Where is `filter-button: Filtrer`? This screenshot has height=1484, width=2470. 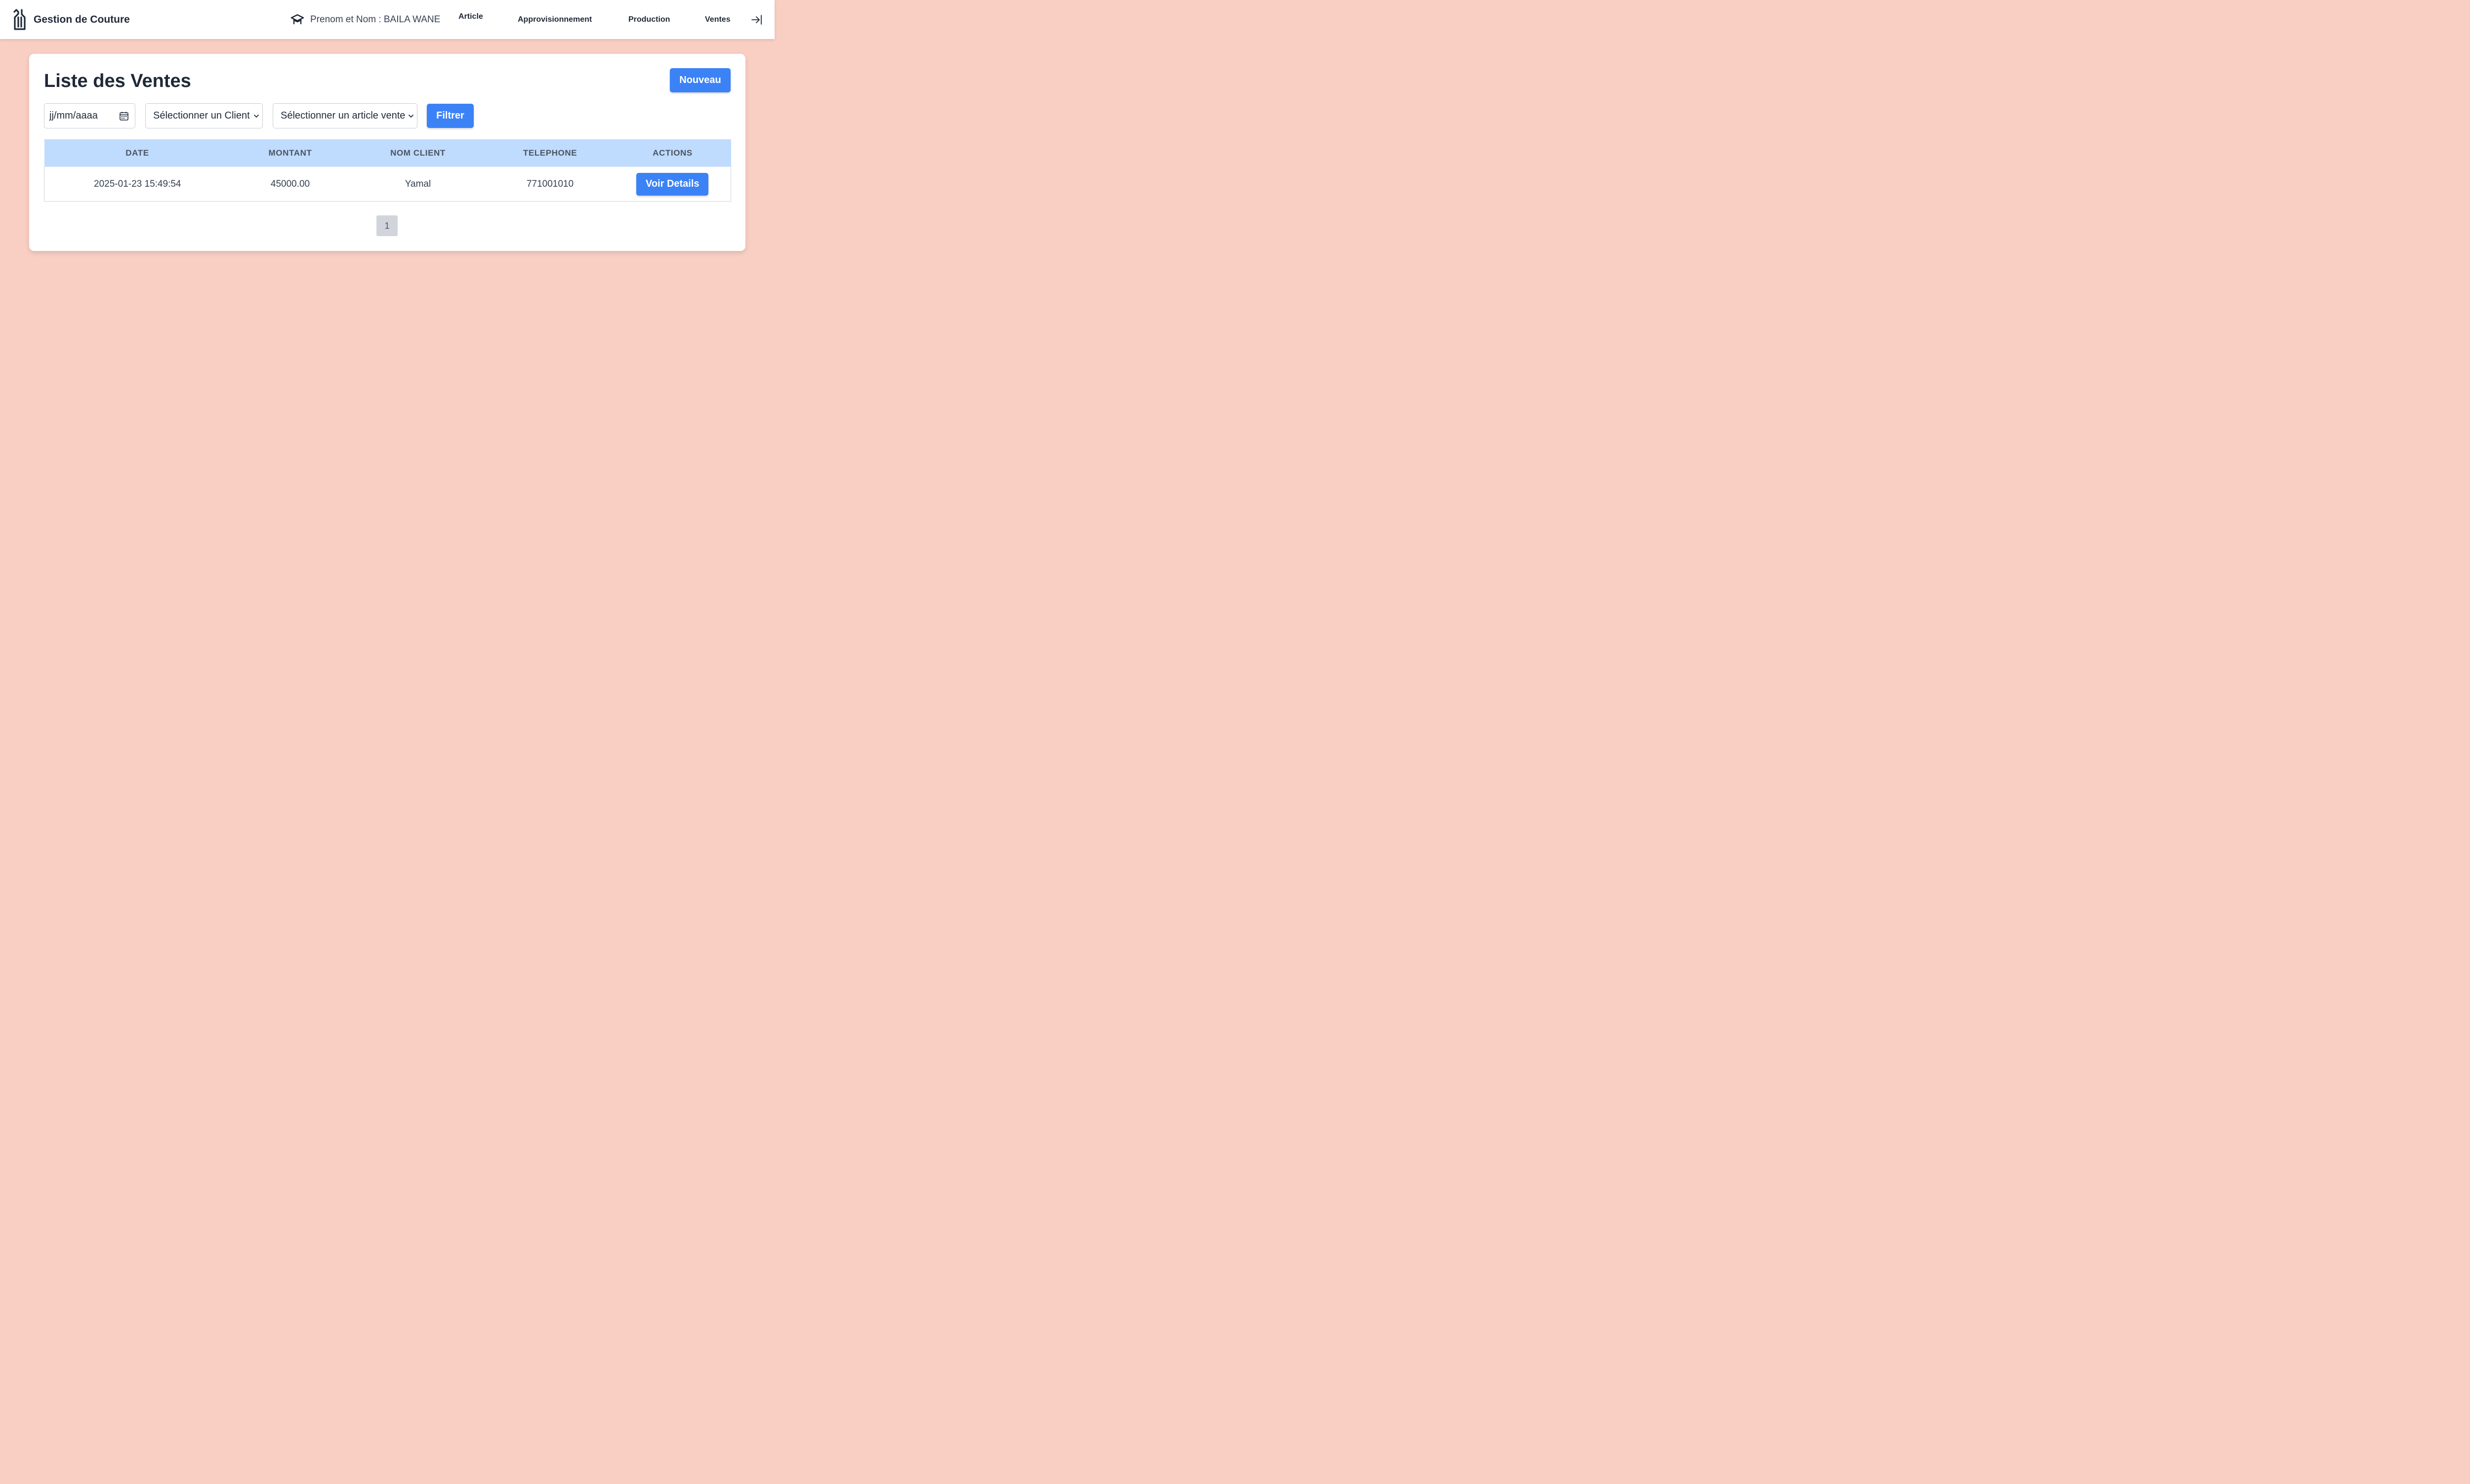
filter-button: Filtrer is located at coordinates (450, 116).